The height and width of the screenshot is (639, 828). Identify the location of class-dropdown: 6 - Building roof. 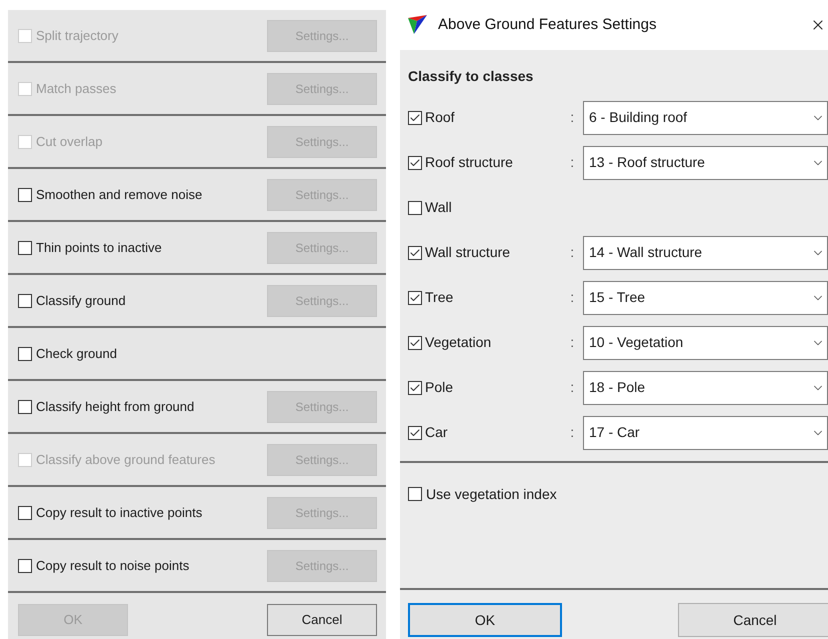
(705, 117).